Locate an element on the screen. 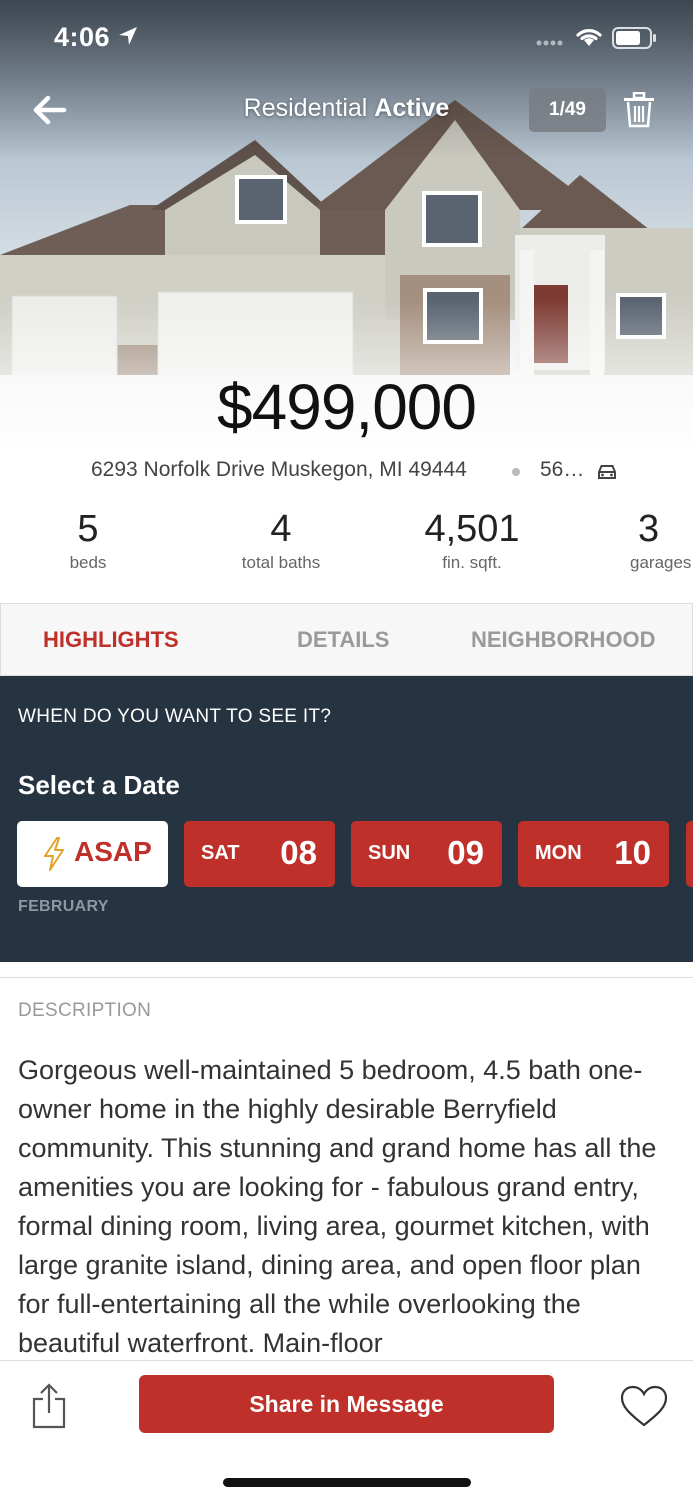 The image size is (693, 1500). battery-icon is located at coordinates (634, 38).